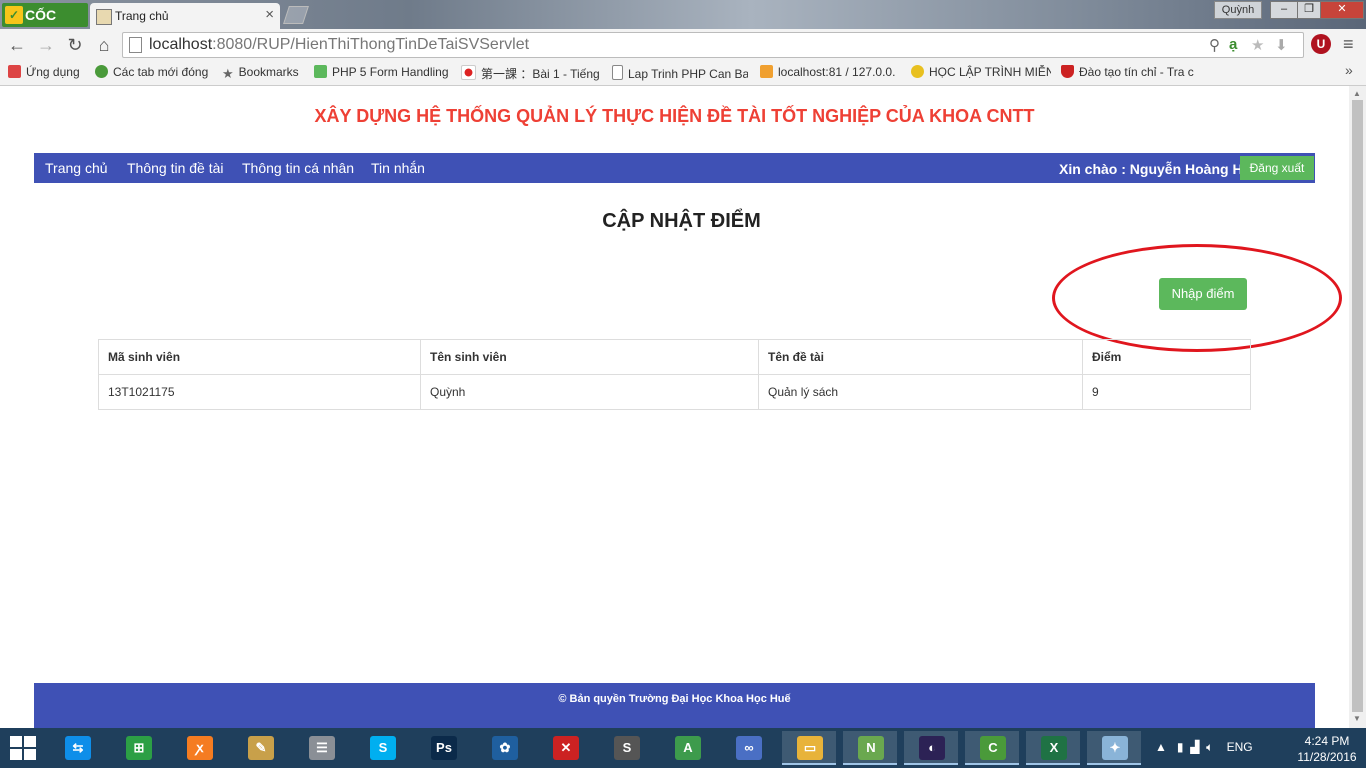  I want to click on coccoc-logo-icon: ✓, so click(14, 15).